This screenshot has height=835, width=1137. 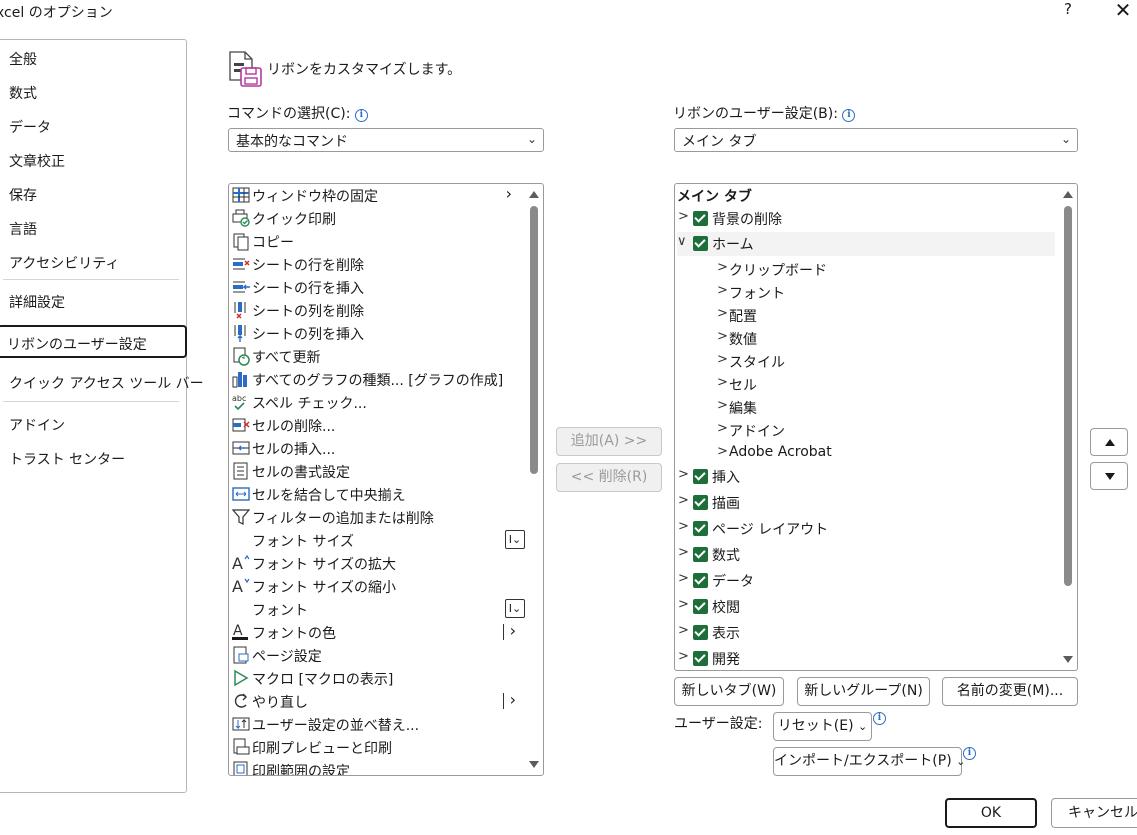 What do you see at coordinates (294, 634) in the screenshot?
I see `list-item-label: フォントの色` at bounding box center [294, 634].